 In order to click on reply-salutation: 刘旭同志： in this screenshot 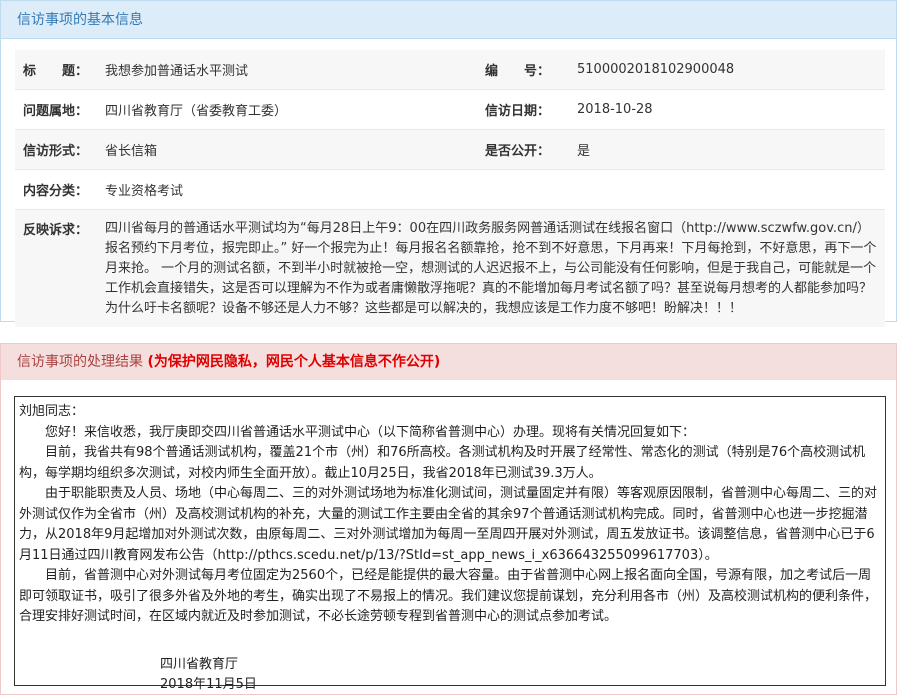, I will do `click(52, 411)`.